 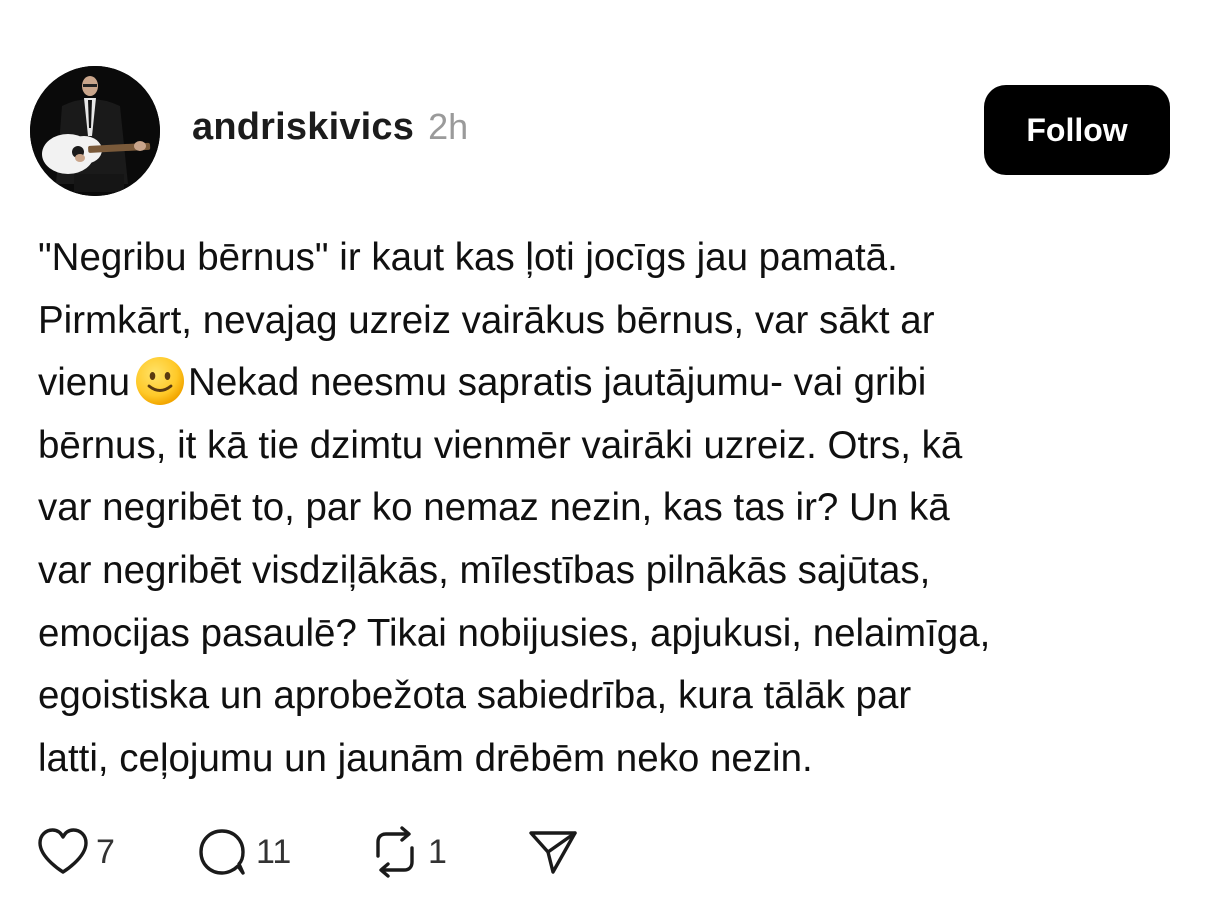 What do you see at coordinates (63, 851) in the screenshot?
I see `heart-icon` at bounding box center [63, 851].